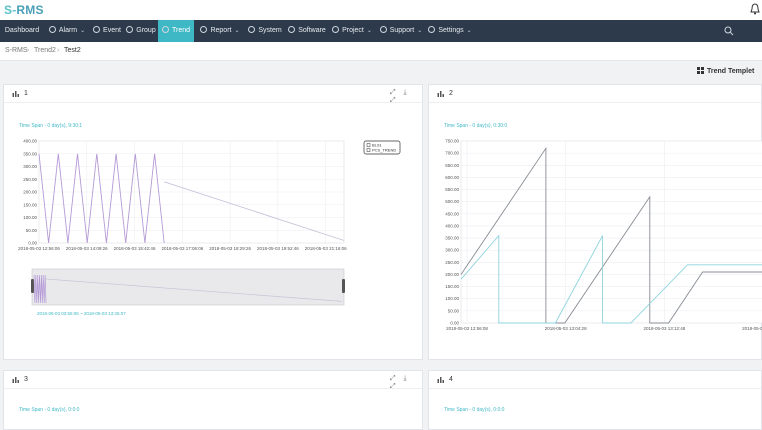 This screenshot has width=762, height=430. I want to click on panel-title: 4, so click(451, 379).